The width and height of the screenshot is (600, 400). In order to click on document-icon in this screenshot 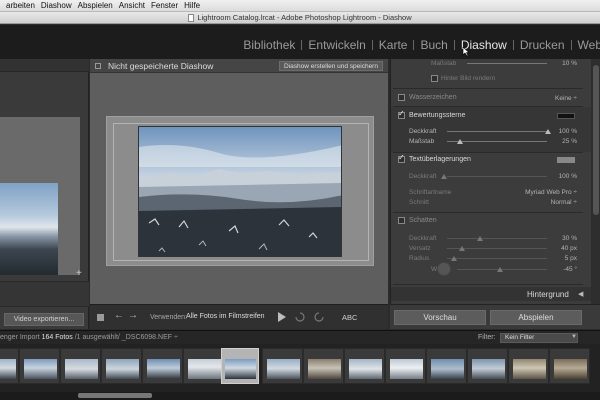, I will do `click(191, 17)`.